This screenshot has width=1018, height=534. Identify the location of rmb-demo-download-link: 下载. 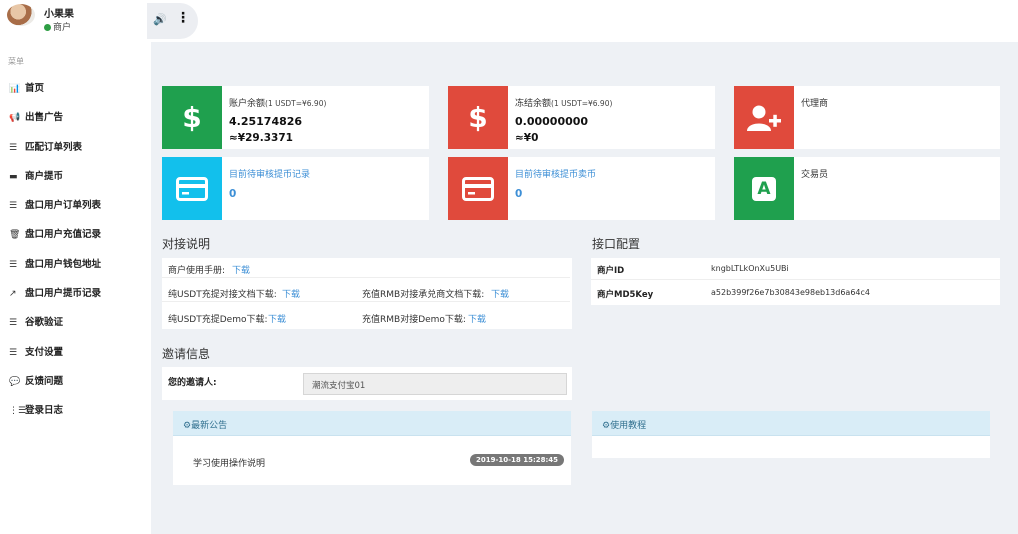
(477, 318).